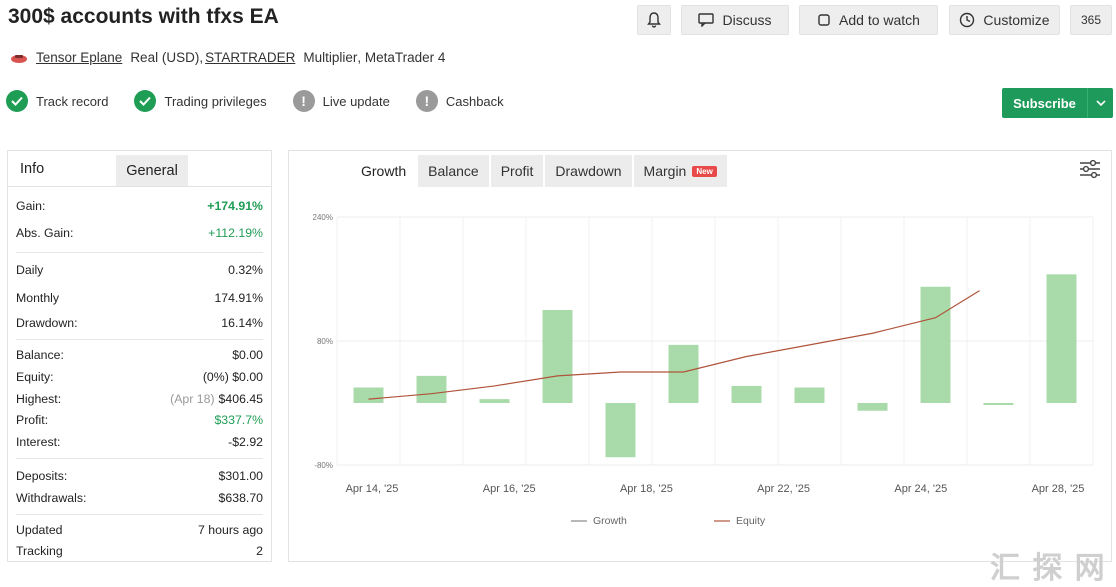  Describe the element at coordinates (646, 489) in the screenshot. I see `x-tick-label: Apr 18, '25` at that location.